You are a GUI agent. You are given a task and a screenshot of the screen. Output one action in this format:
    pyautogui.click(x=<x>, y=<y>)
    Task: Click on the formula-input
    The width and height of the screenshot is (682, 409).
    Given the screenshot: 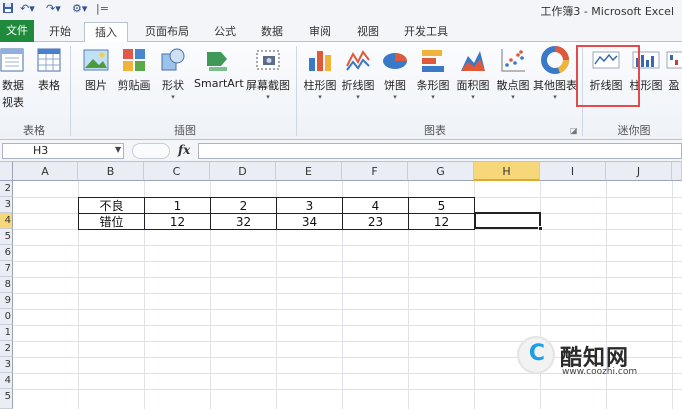 What is the action you would take?
    pyautogui.click(x=440, y=151)
    